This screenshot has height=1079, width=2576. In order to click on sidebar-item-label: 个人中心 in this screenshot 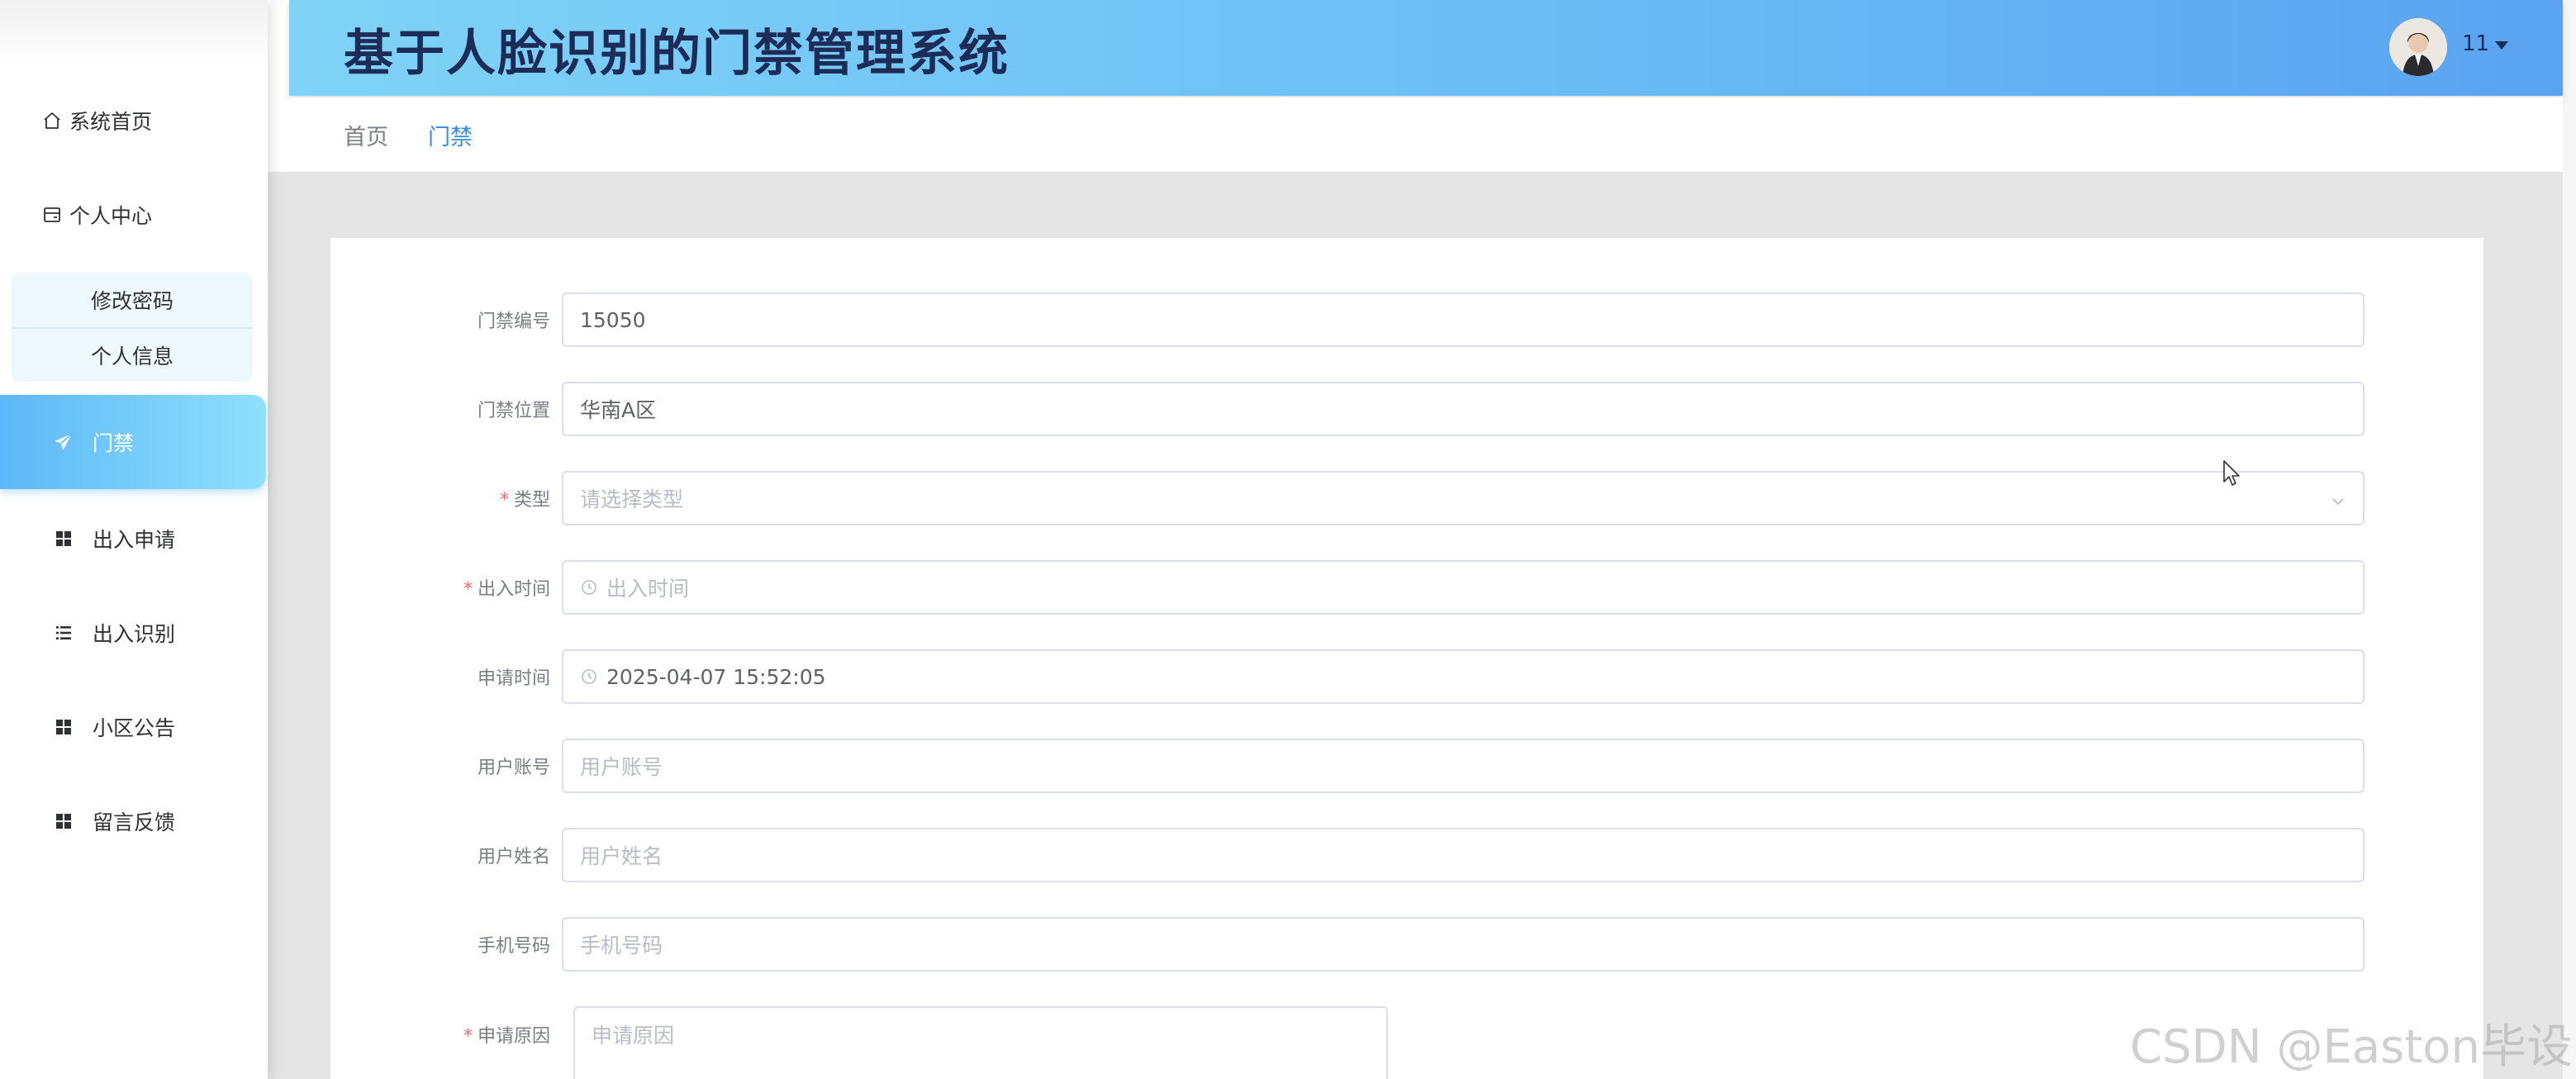, I will do `click(111, 216)`.